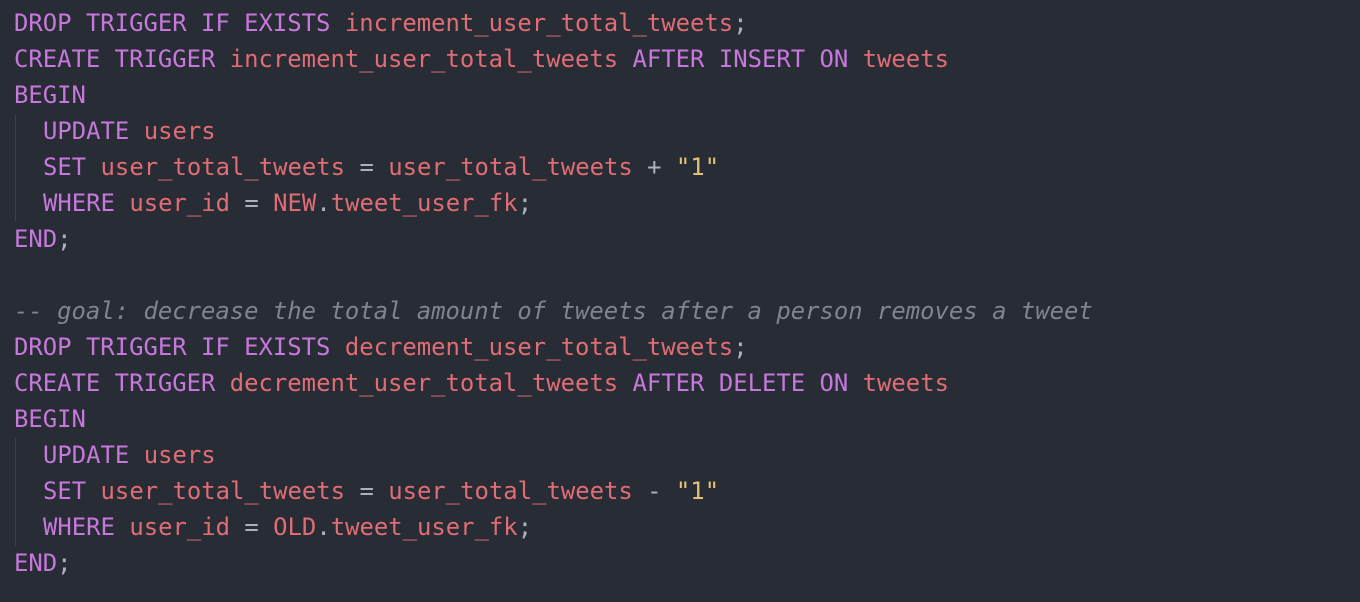 The width and height of the screenshot is (1360, 602). I want to click on code-line: WHERE user_id = OLD.tweet_user_fk;, so click(273, 527).